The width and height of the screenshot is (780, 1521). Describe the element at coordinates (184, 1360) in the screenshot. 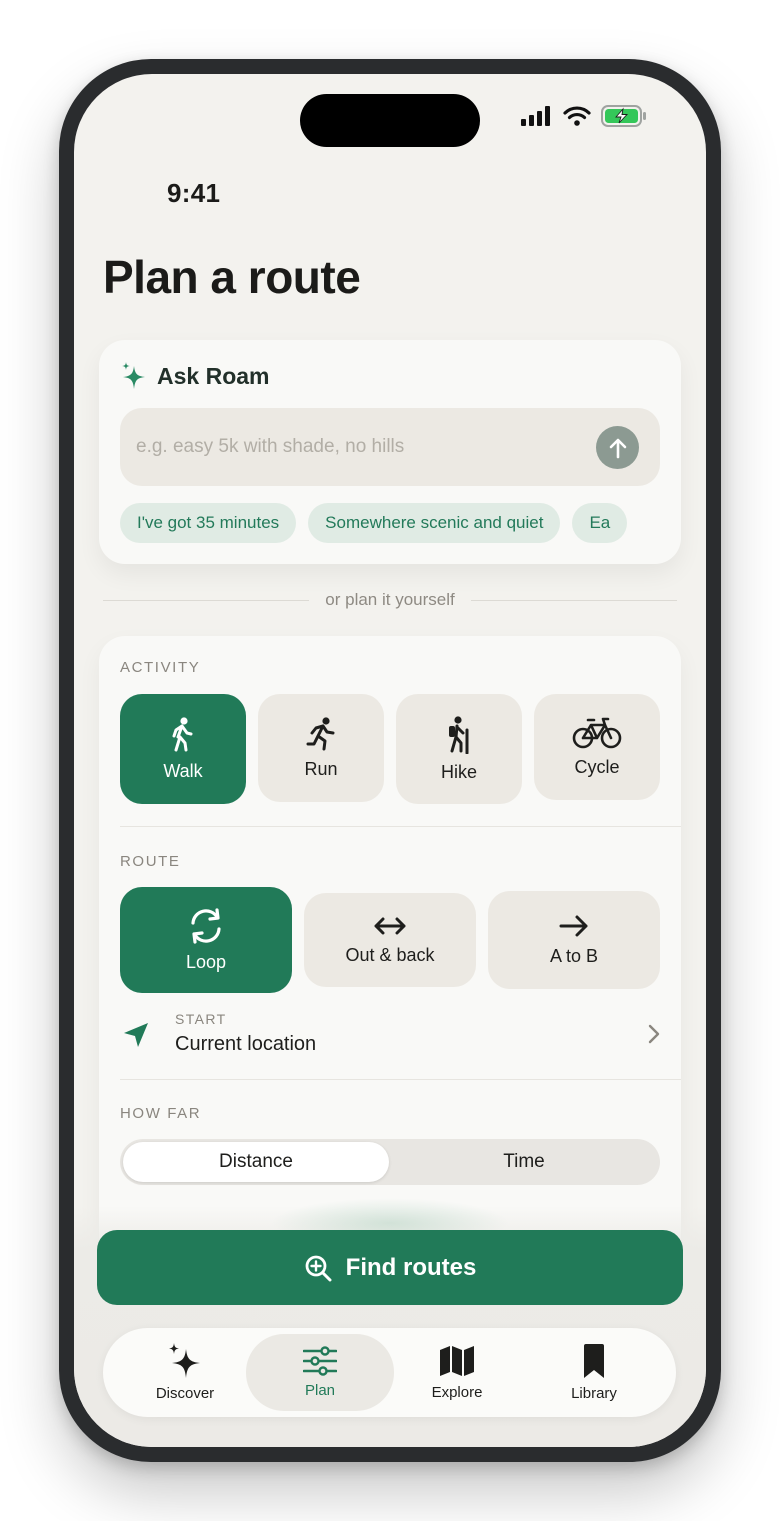

I see `sparkles-icon` at that location.